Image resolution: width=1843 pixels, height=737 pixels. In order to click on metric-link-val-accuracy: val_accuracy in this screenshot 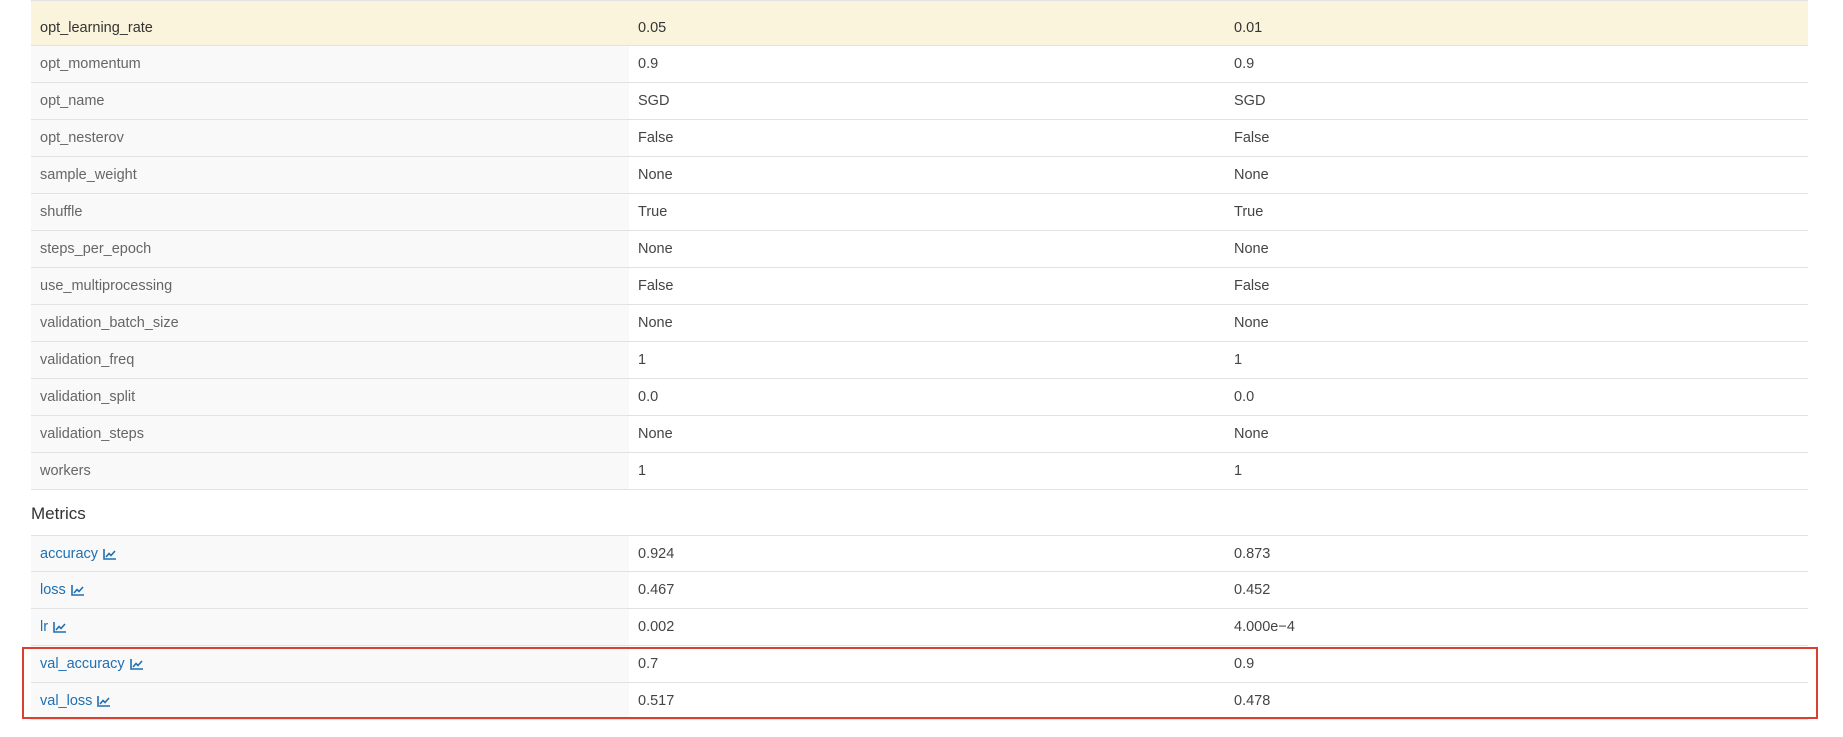, I will do `click(92, 664)`.